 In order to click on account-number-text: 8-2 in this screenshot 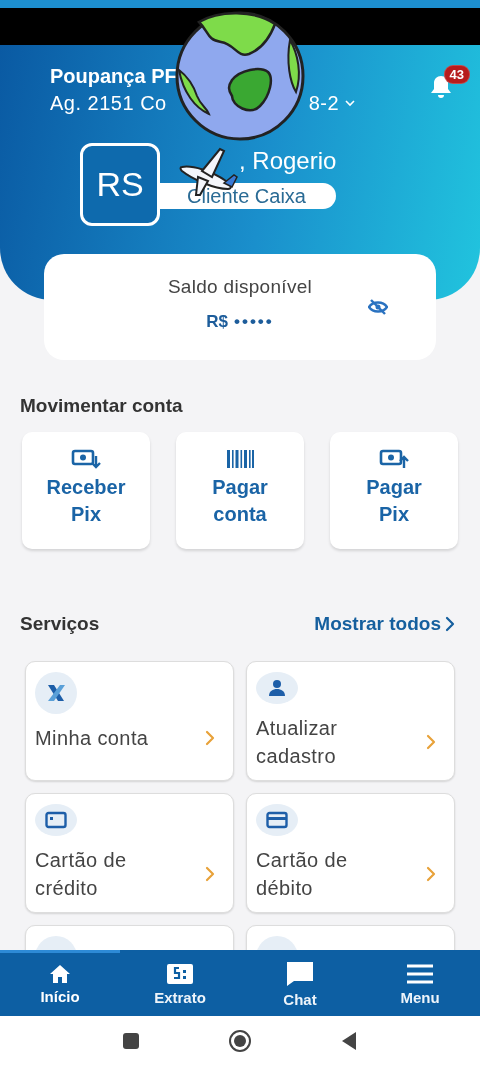, I will do `click(324, 103)`.